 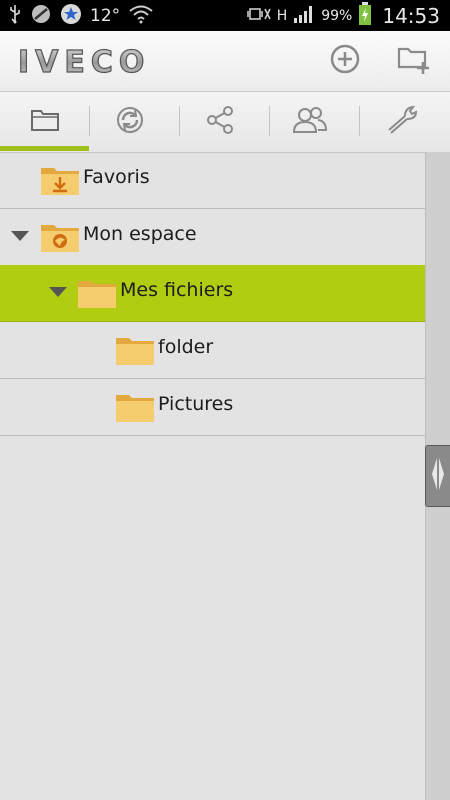 I want to click on contacts-icon, so click(x=310, y=122).